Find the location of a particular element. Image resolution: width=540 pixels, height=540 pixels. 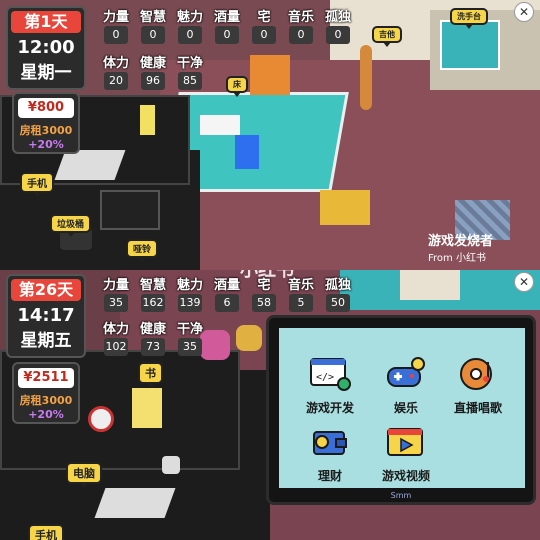

stat-strength: 力量 0 is located at coordinates (116, 25).